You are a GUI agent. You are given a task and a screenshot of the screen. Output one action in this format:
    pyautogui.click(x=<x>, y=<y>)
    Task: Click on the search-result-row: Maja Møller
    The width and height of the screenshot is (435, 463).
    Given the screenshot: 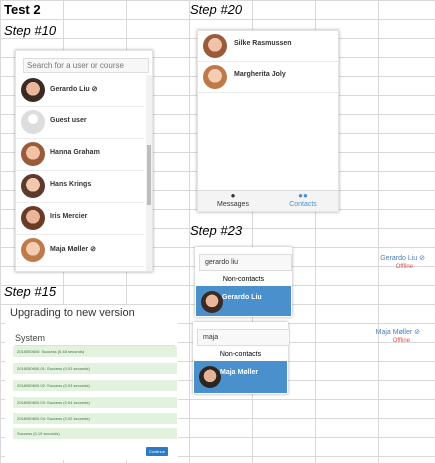 What is the action you would take?
    pyautogui.click(x=240, y=377)
    